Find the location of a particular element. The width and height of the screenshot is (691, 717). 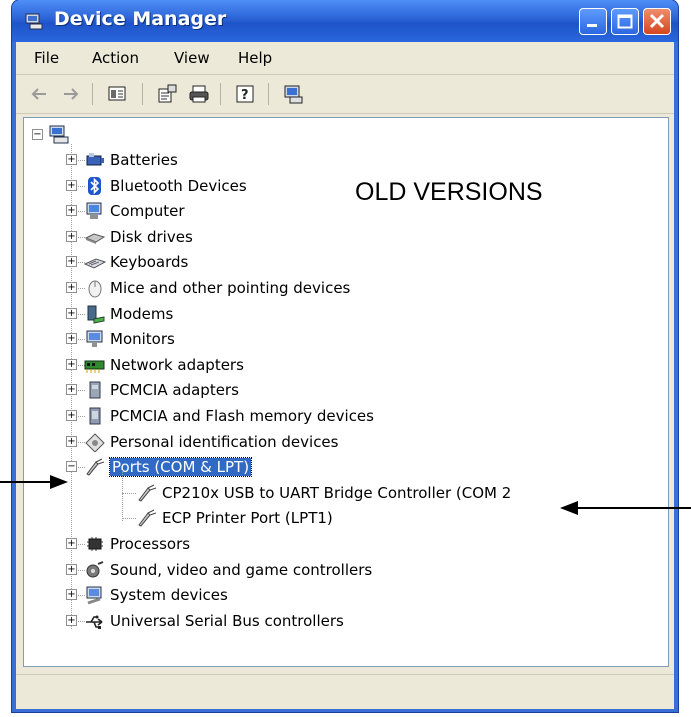

print-icon is located at coordinates (199, 94).